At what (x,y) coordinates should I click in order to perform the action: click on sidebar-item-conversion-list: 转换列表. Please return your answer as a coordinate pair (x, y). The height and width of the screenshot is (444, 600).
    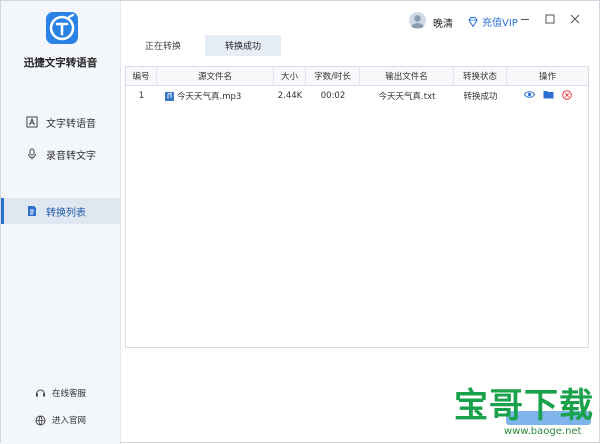
    Looking at the image, I should click on (60, 211).